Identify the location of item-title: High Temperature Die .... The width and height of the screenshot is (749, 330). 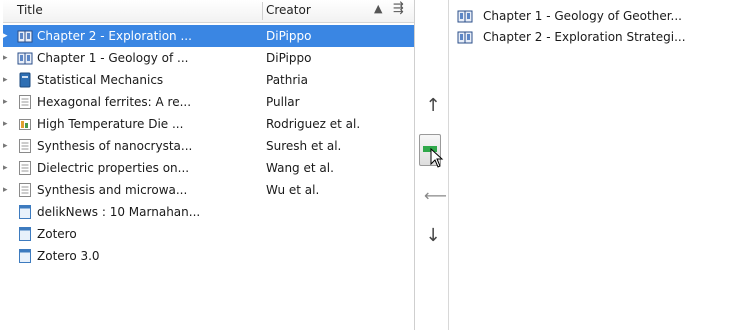
(110, 124).